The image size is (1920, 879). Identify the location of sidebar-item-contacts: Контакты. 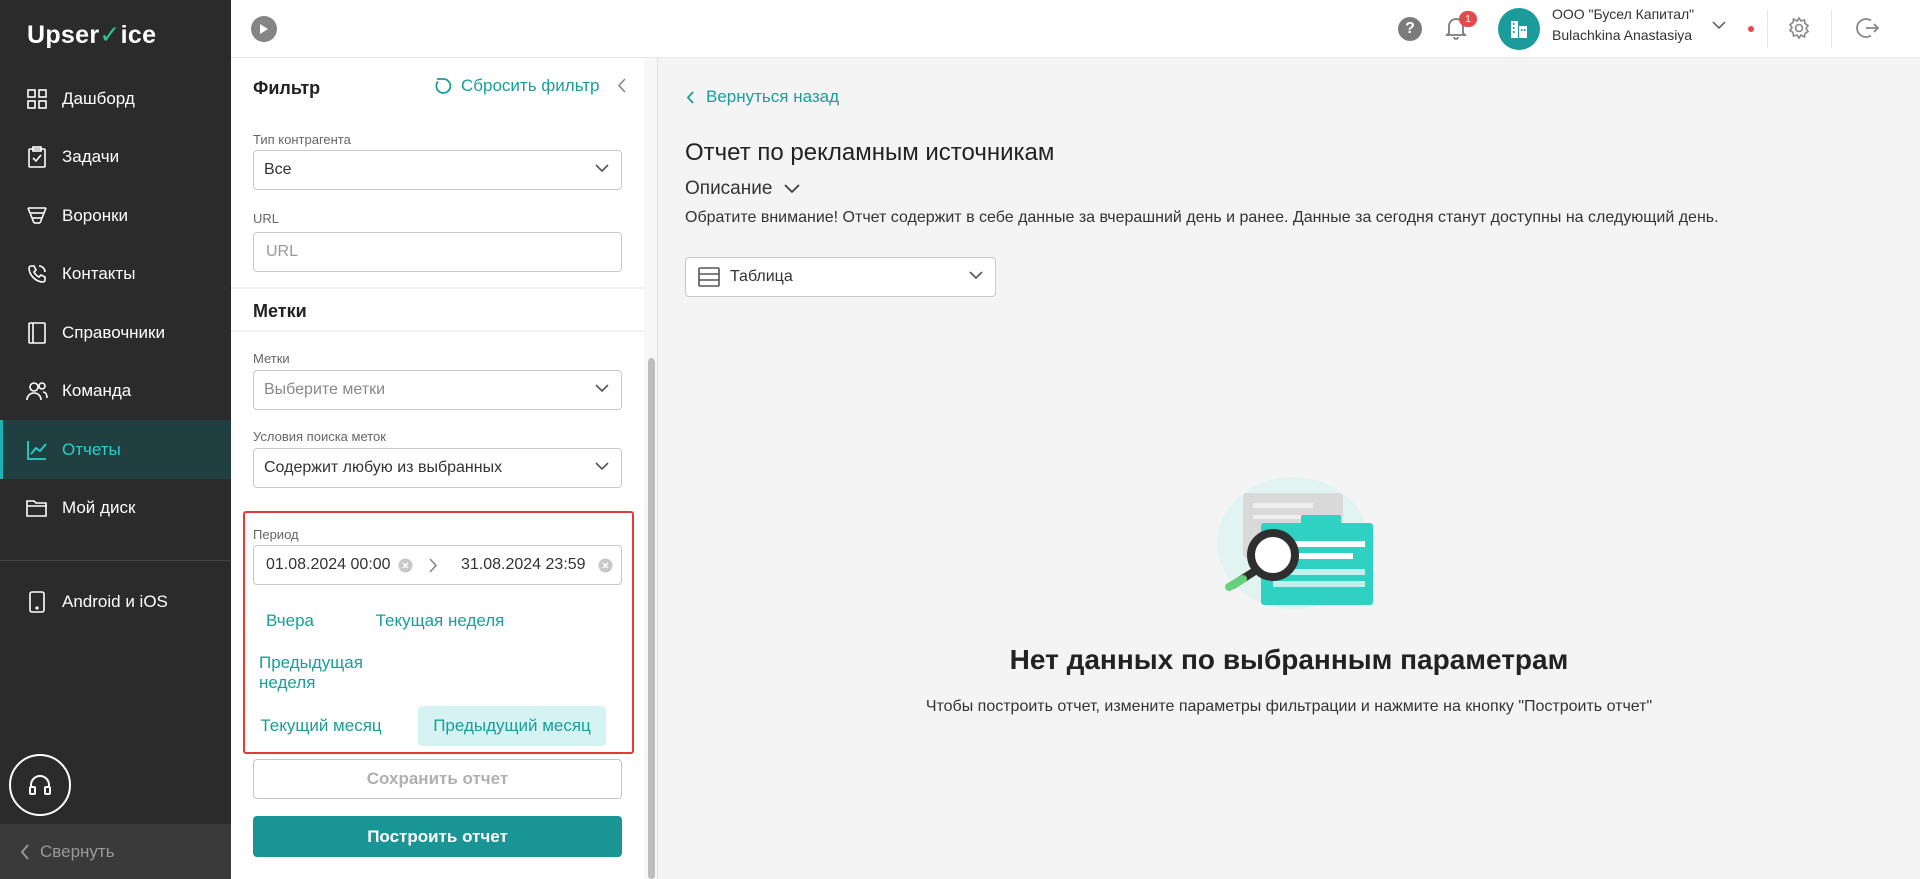
(115, 273).